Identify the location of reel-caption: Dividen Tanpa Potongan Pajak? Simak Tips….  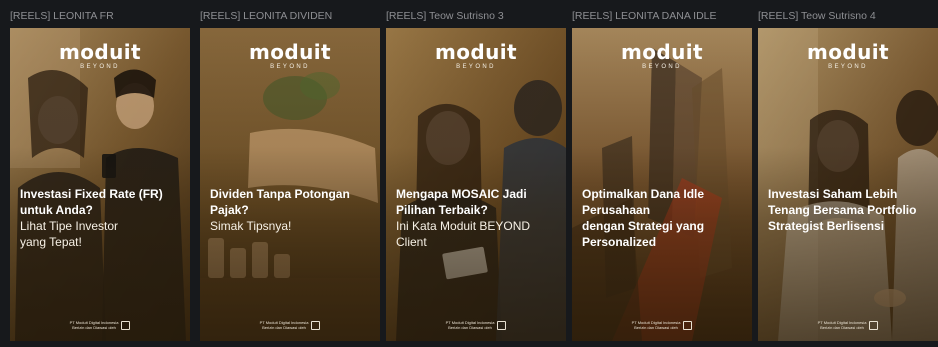
(292, 210).